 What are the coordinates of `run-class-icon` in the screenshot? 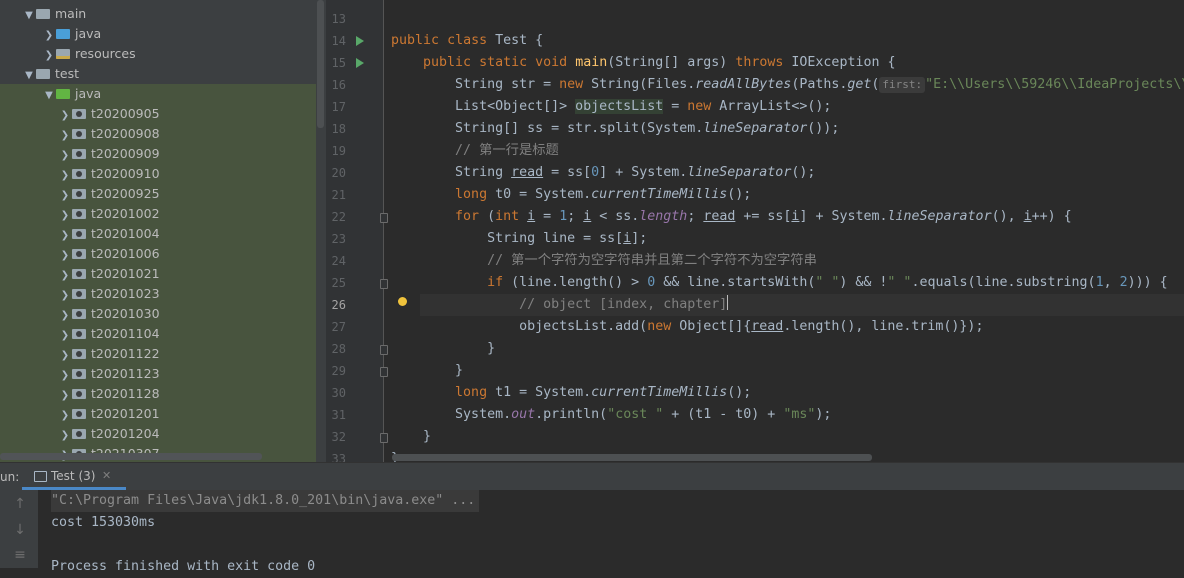 It's located at (360, 41).